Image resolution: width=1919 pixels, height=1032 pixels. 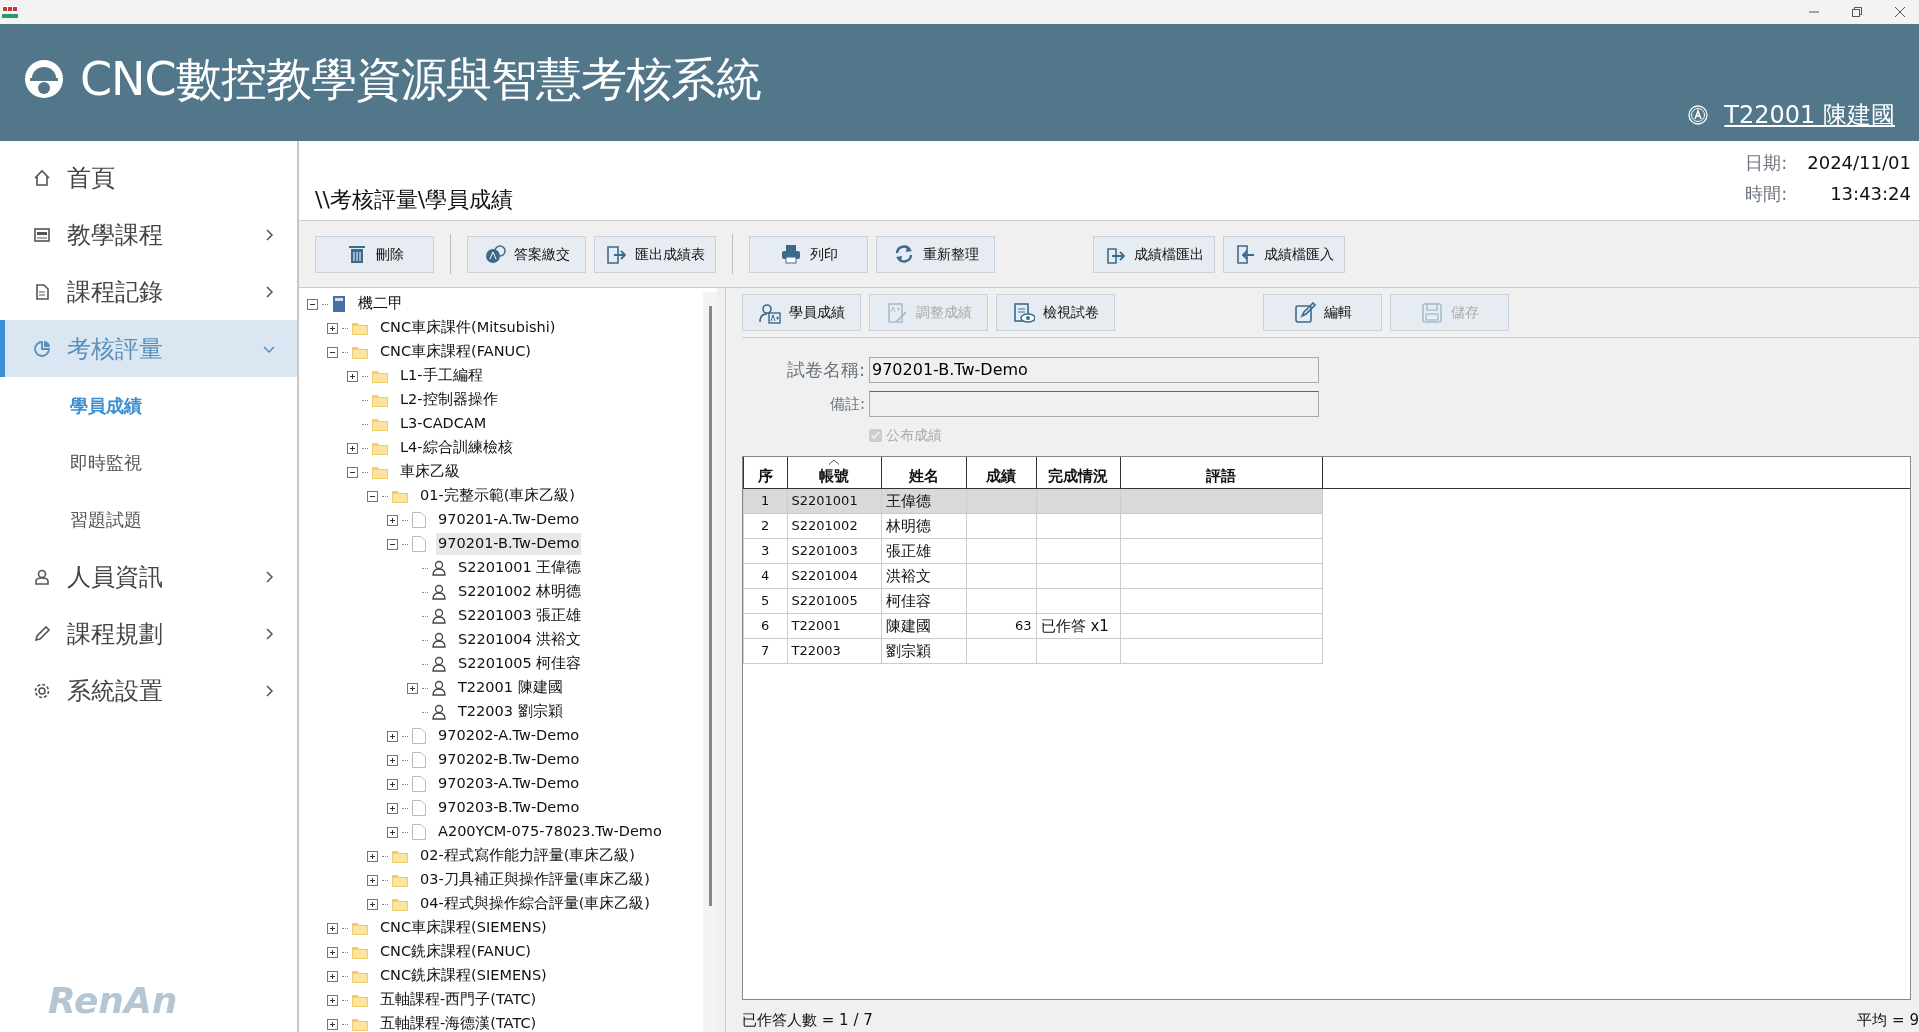 What do you see at coordinates (148, 691) in the screenshot?
I see `nav-item: 系統設置` at bounding box center [148, 691].